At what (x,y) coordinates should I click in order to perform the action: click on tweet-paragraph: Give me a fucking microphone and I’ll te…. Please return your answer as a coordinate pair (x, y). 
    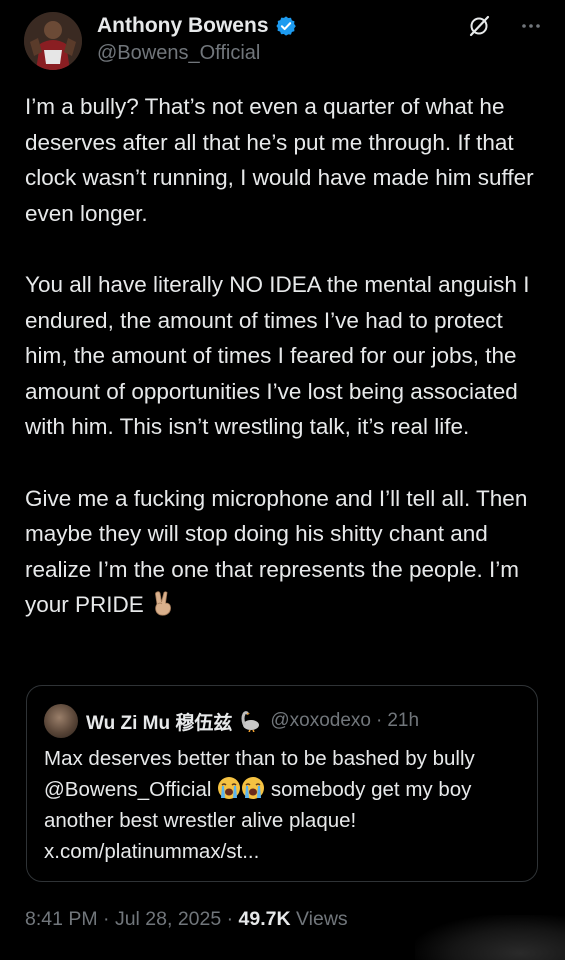
    Looking at the image, I should click on (285, 552).